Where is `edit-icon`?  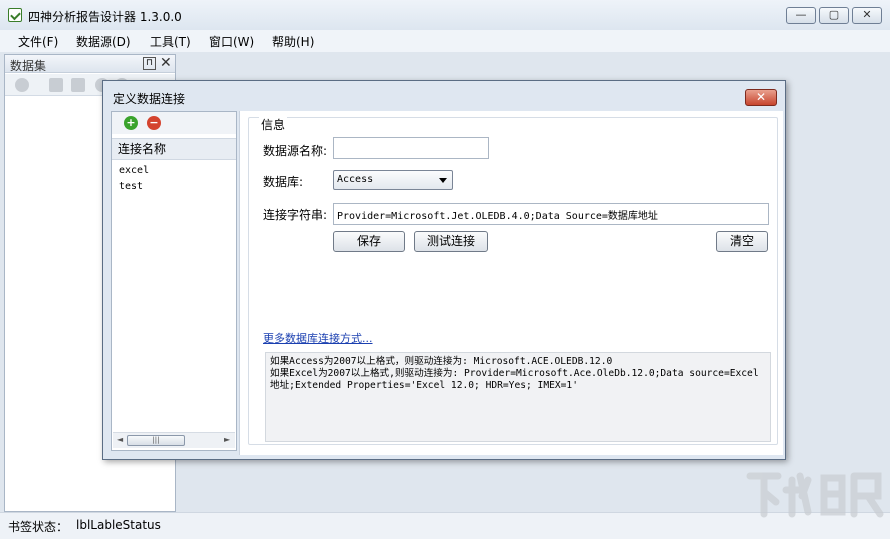 edit-icon is located at coordinates (56, 85).